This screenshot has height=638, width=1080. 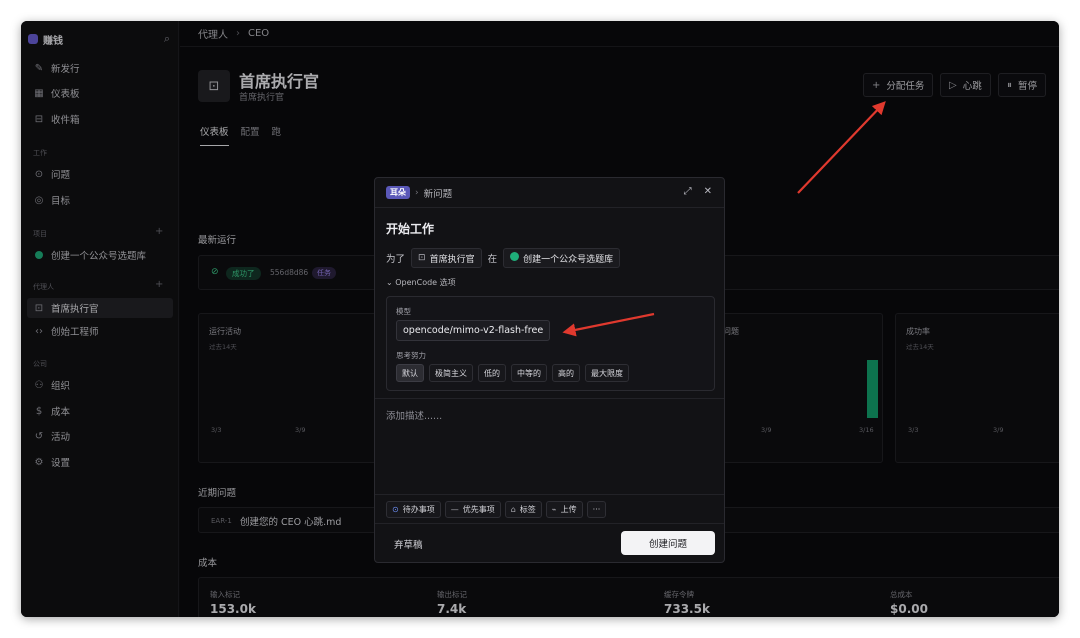 What do you see at coordinates (708, 191) in the screenshot?
I see `close-icon: ✕` at bounding box center [708, 191].